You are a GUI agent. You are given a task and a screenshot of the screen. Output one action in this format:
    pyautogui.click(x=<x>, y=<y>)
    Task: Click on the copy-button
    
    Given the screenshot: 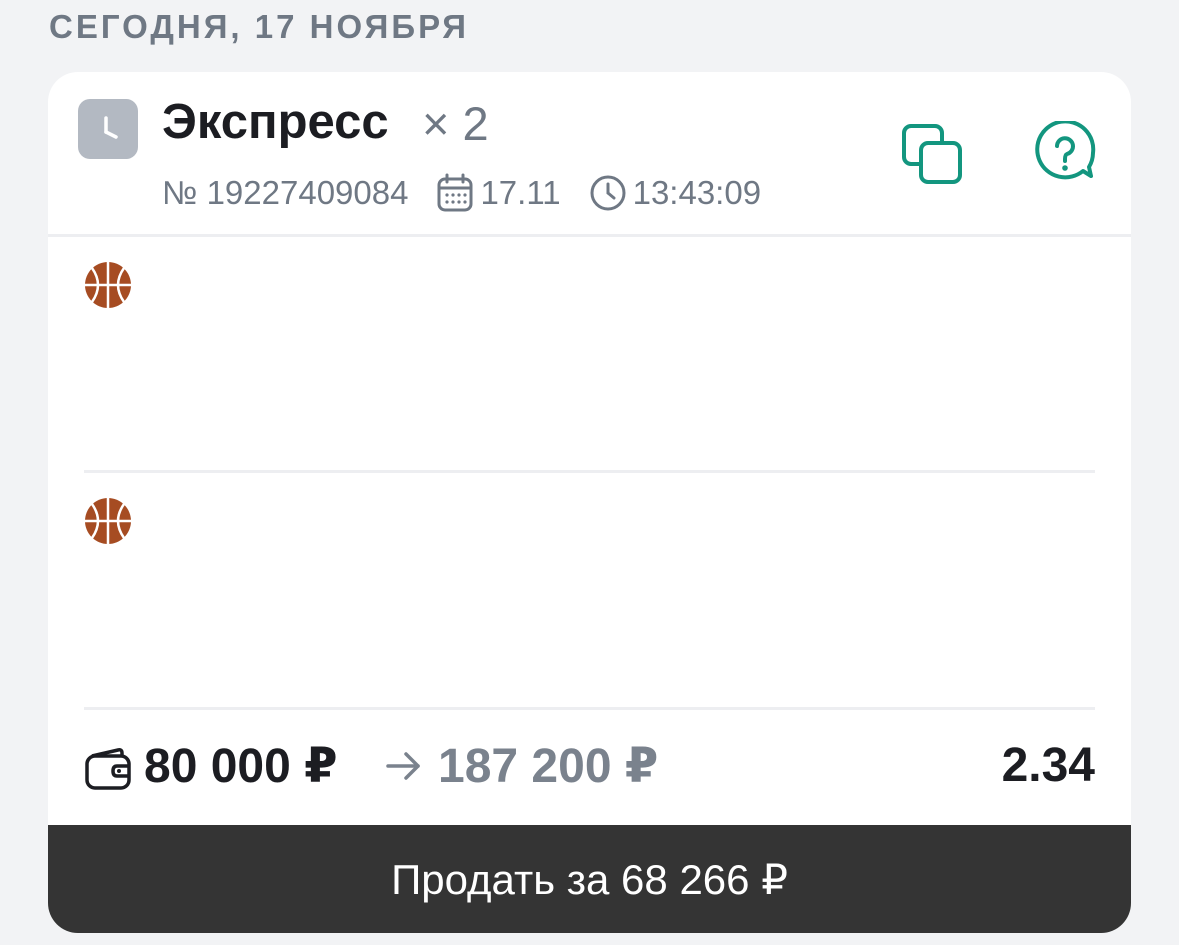 What is the action you would take?
    pyautogui.click(x=932, y=154)
    